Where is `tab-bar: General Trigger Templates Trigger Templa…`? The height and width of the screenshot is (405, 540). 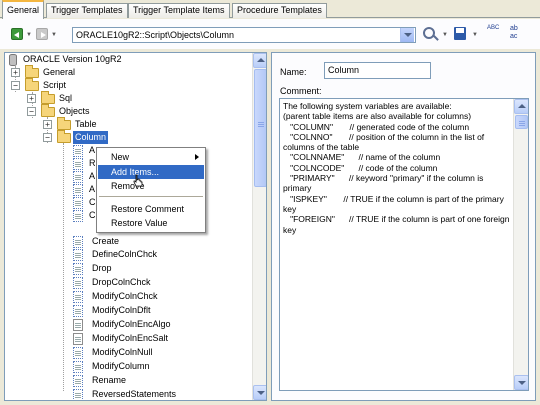 tab-bar: General Trigger Templates Trigger Templa… is located at coordinates (270, 9).